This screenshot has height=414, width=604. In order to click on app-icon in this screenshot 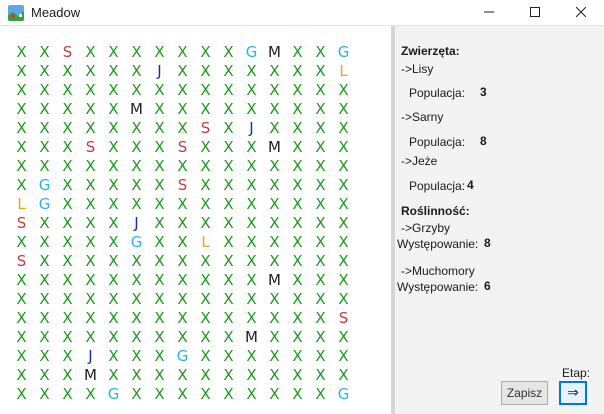, I will do `click(16, 13)`.